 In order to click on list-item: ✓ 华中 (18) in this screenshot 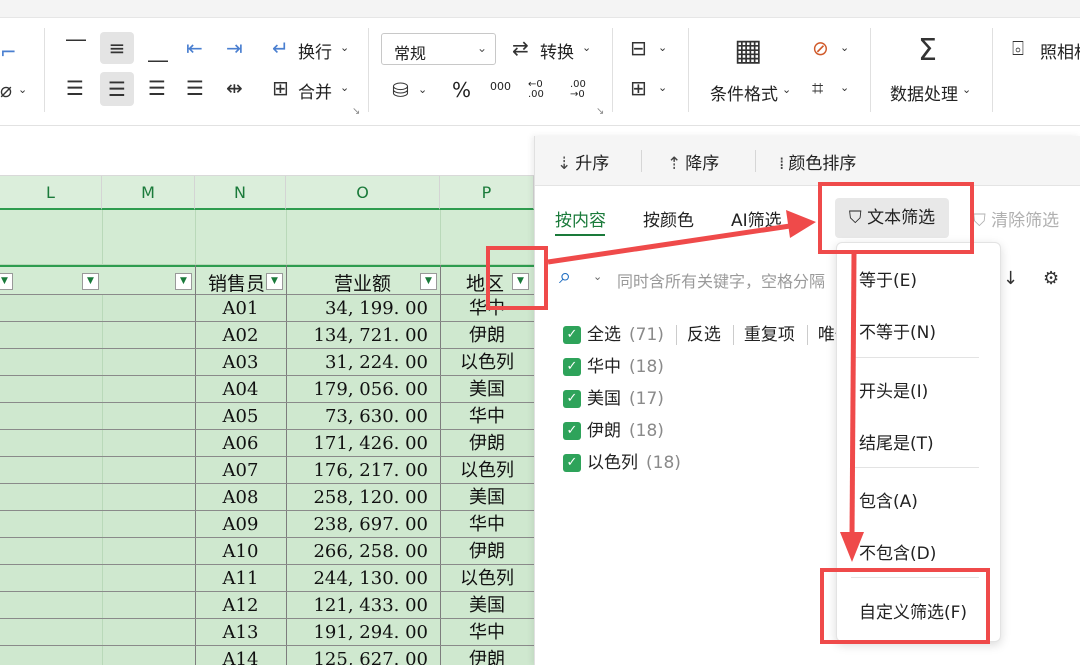, I will do `click(613, 365)`.